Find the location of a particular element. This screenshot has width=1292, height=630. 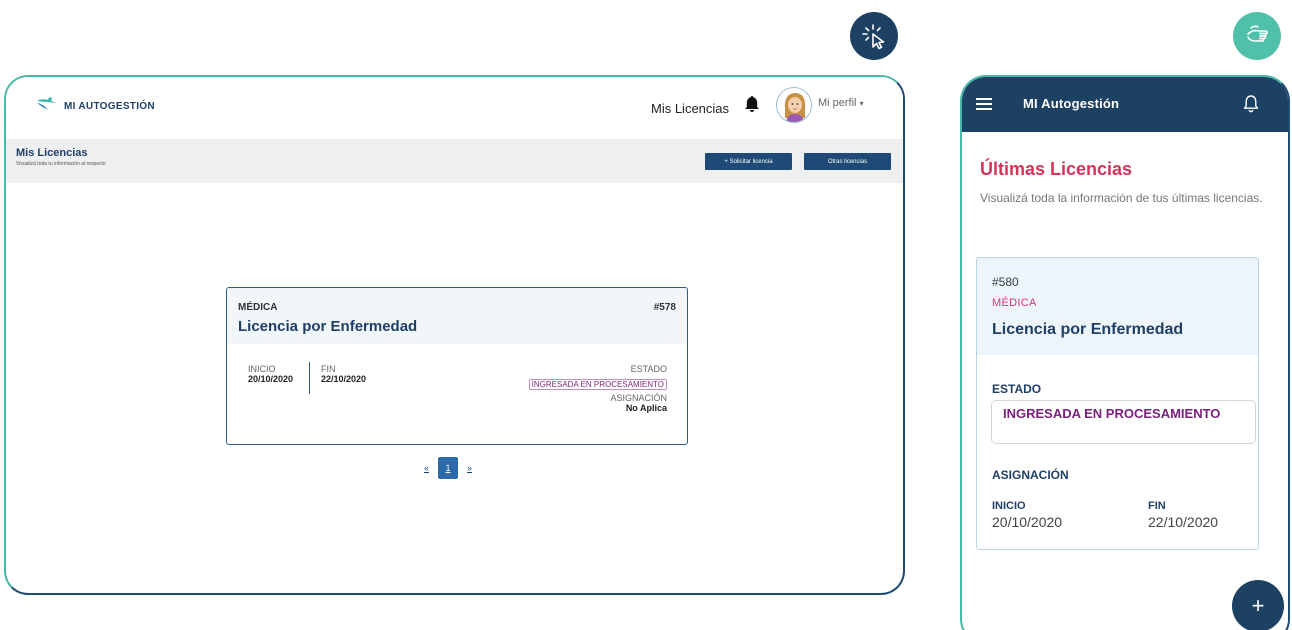

divider is located at coordinates (309, 378).